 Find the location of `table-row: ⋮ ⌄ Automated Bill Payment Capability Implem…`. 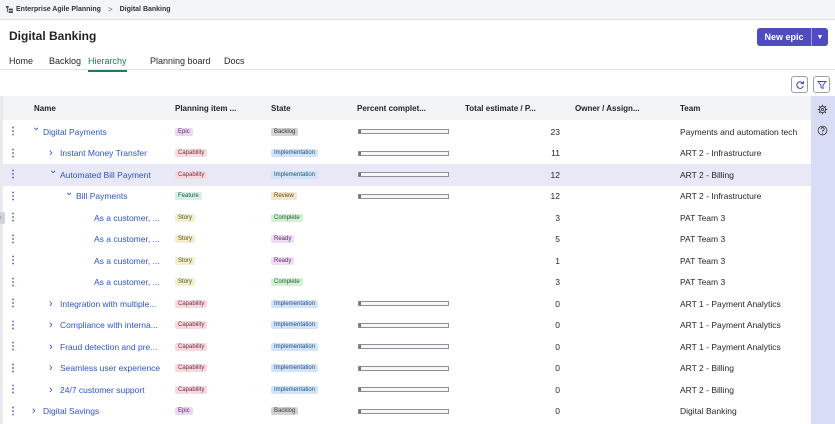

table-row: ⋮ ⌄ Automated Bill Payment Capability Implem… is located at coordinates (405, 175).